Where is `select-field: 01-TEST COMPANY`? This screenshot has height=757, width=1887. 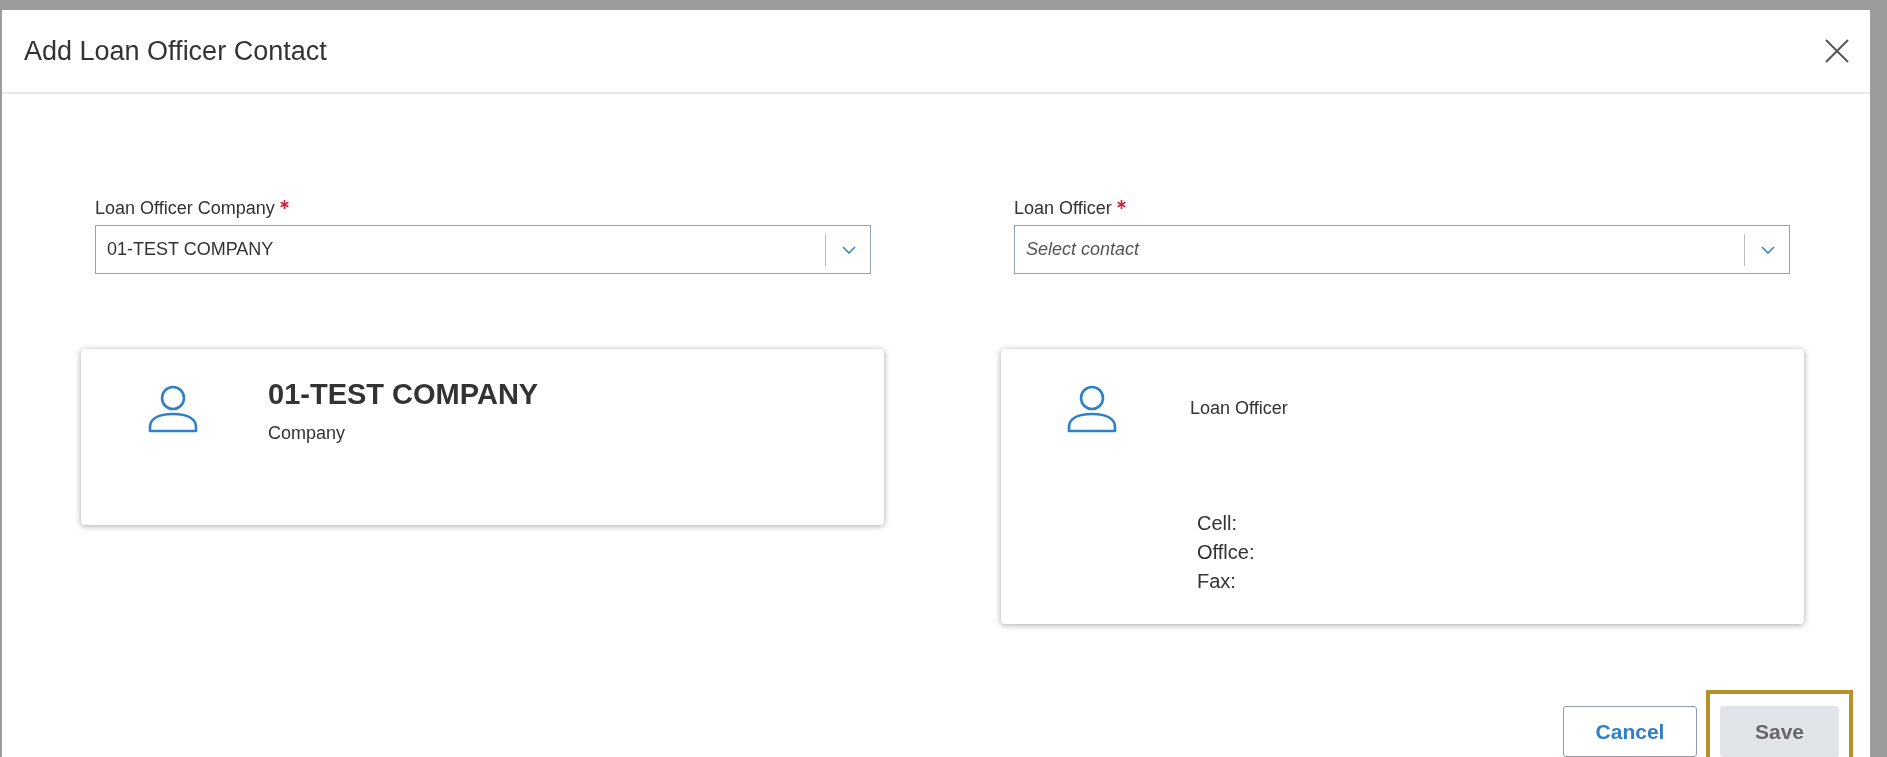 select-field: 01-TEST COMPANY is located at coordinates (483, 249).